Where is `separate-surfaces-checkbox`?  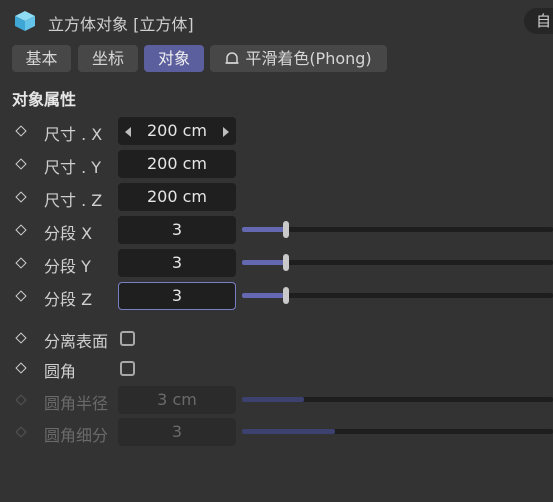
separate-surfaces-checkbox is located at coordinates (127, 338).